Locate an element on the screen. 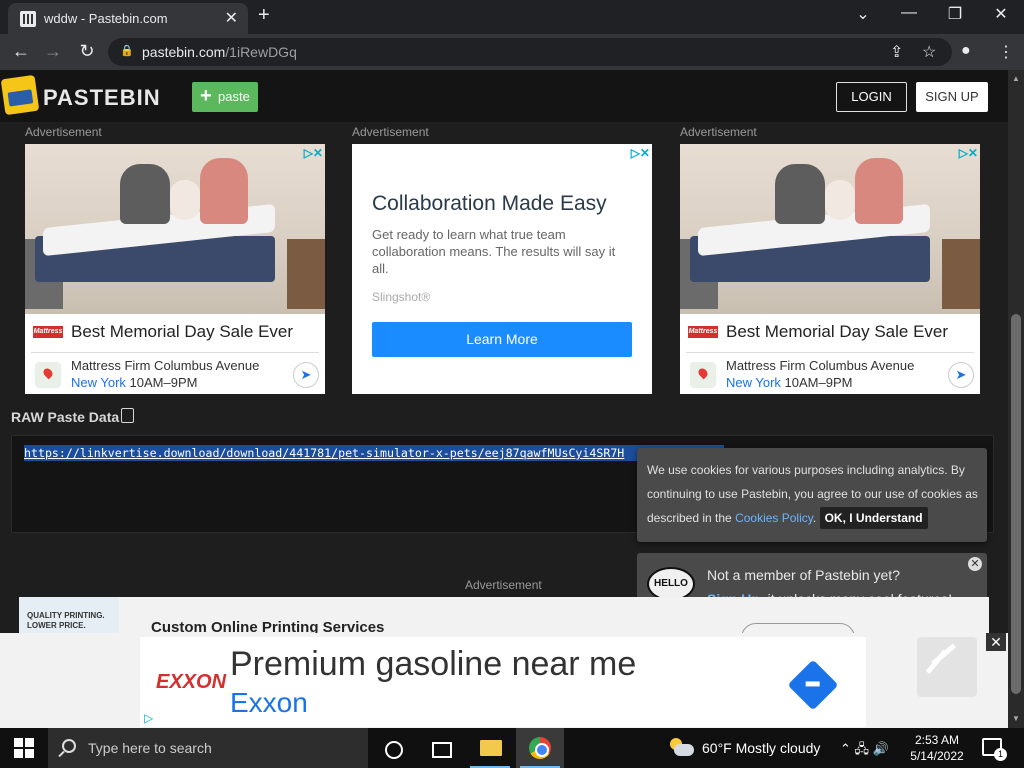 The image size is (1024, 768). url-text: pastebin.com/1iRewDGq is located at coordinates (219, 52).